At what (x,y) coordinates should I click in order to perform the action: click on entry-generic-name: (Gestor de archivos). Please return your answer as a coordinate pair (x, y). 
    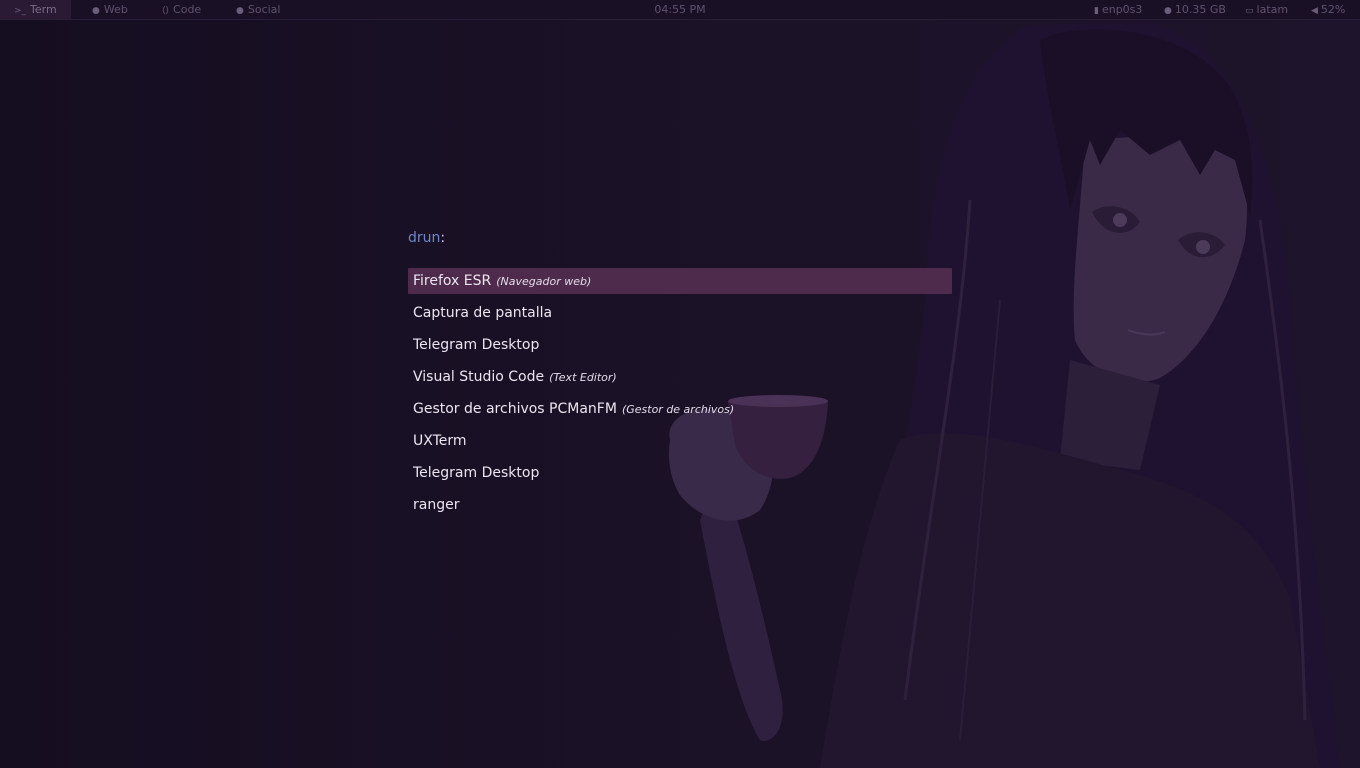
    Looking at the image, I should click on (678, 409).